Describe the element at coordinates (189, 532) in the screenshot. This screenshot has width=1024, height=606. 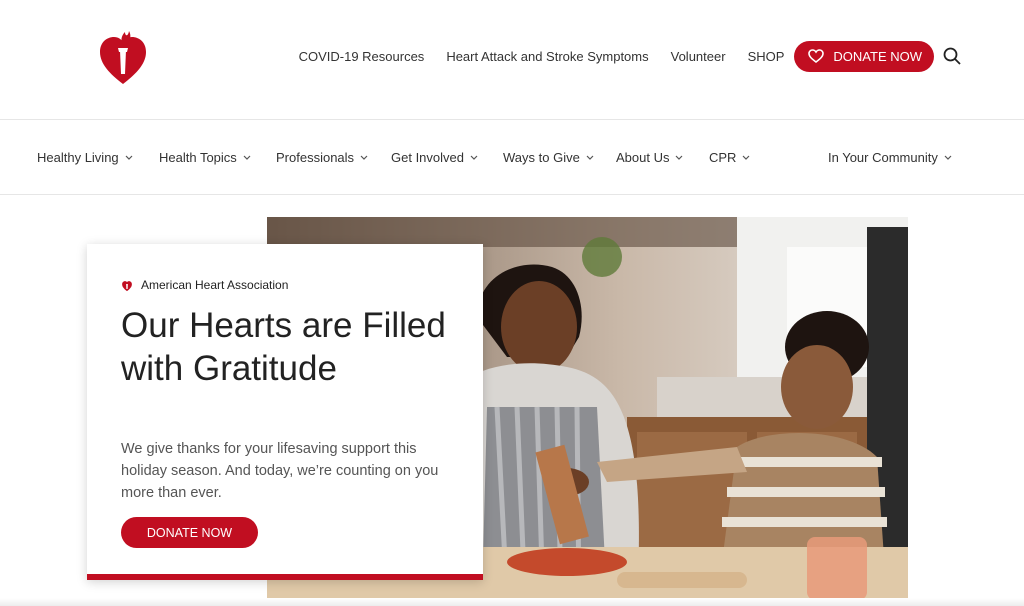
I see `hero-donate-button: DONATE NOW` at that location.